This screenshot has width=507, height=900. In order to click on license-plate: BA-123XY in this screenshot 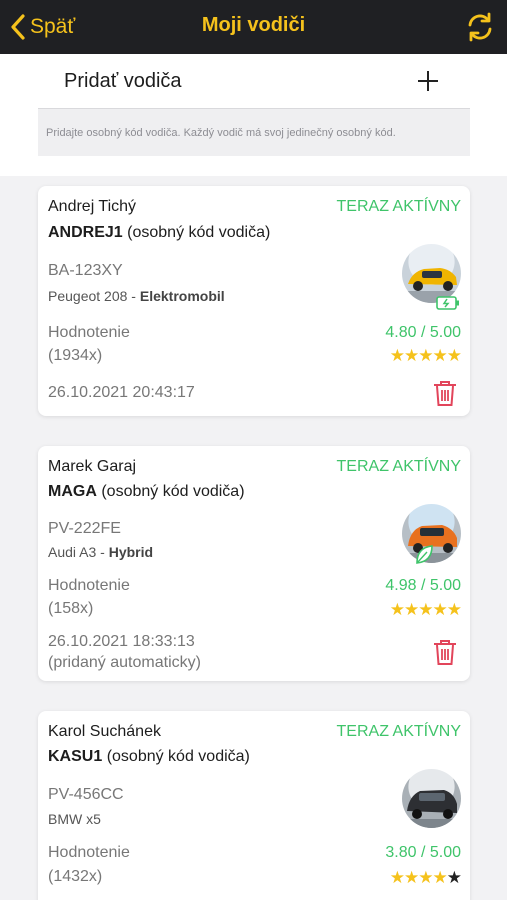, I will do `click(85, 270)`.